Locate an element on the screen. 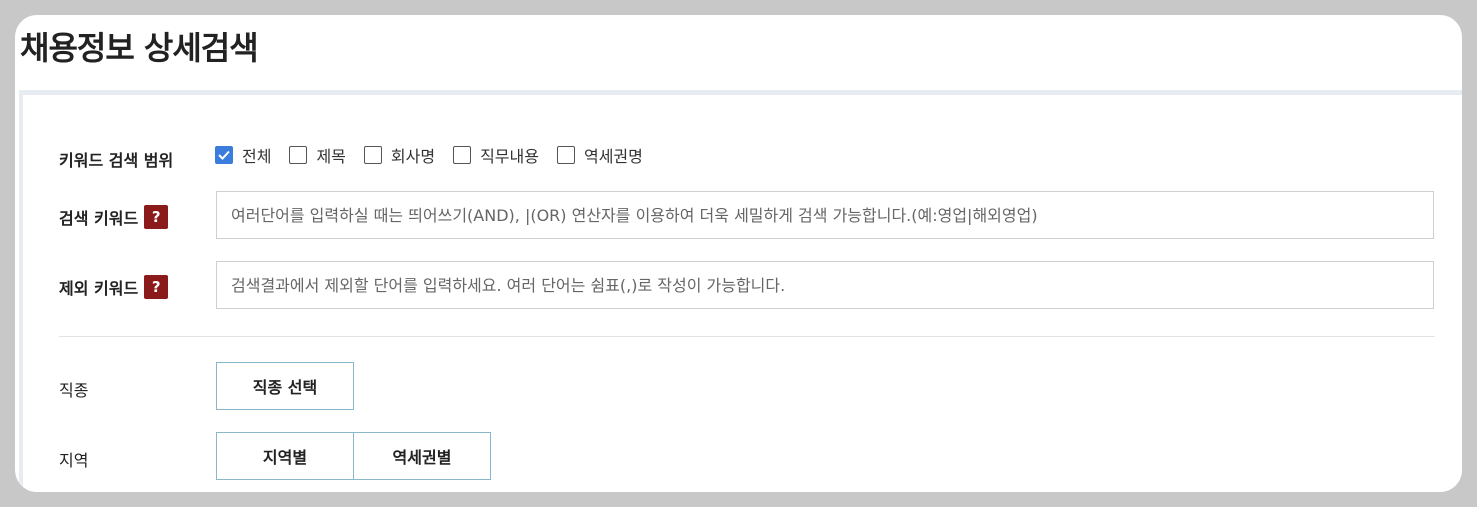 The width and height of the screenshot is (1477, 507). scope-option-label: 회사명 is located at coordinates (413, 156).